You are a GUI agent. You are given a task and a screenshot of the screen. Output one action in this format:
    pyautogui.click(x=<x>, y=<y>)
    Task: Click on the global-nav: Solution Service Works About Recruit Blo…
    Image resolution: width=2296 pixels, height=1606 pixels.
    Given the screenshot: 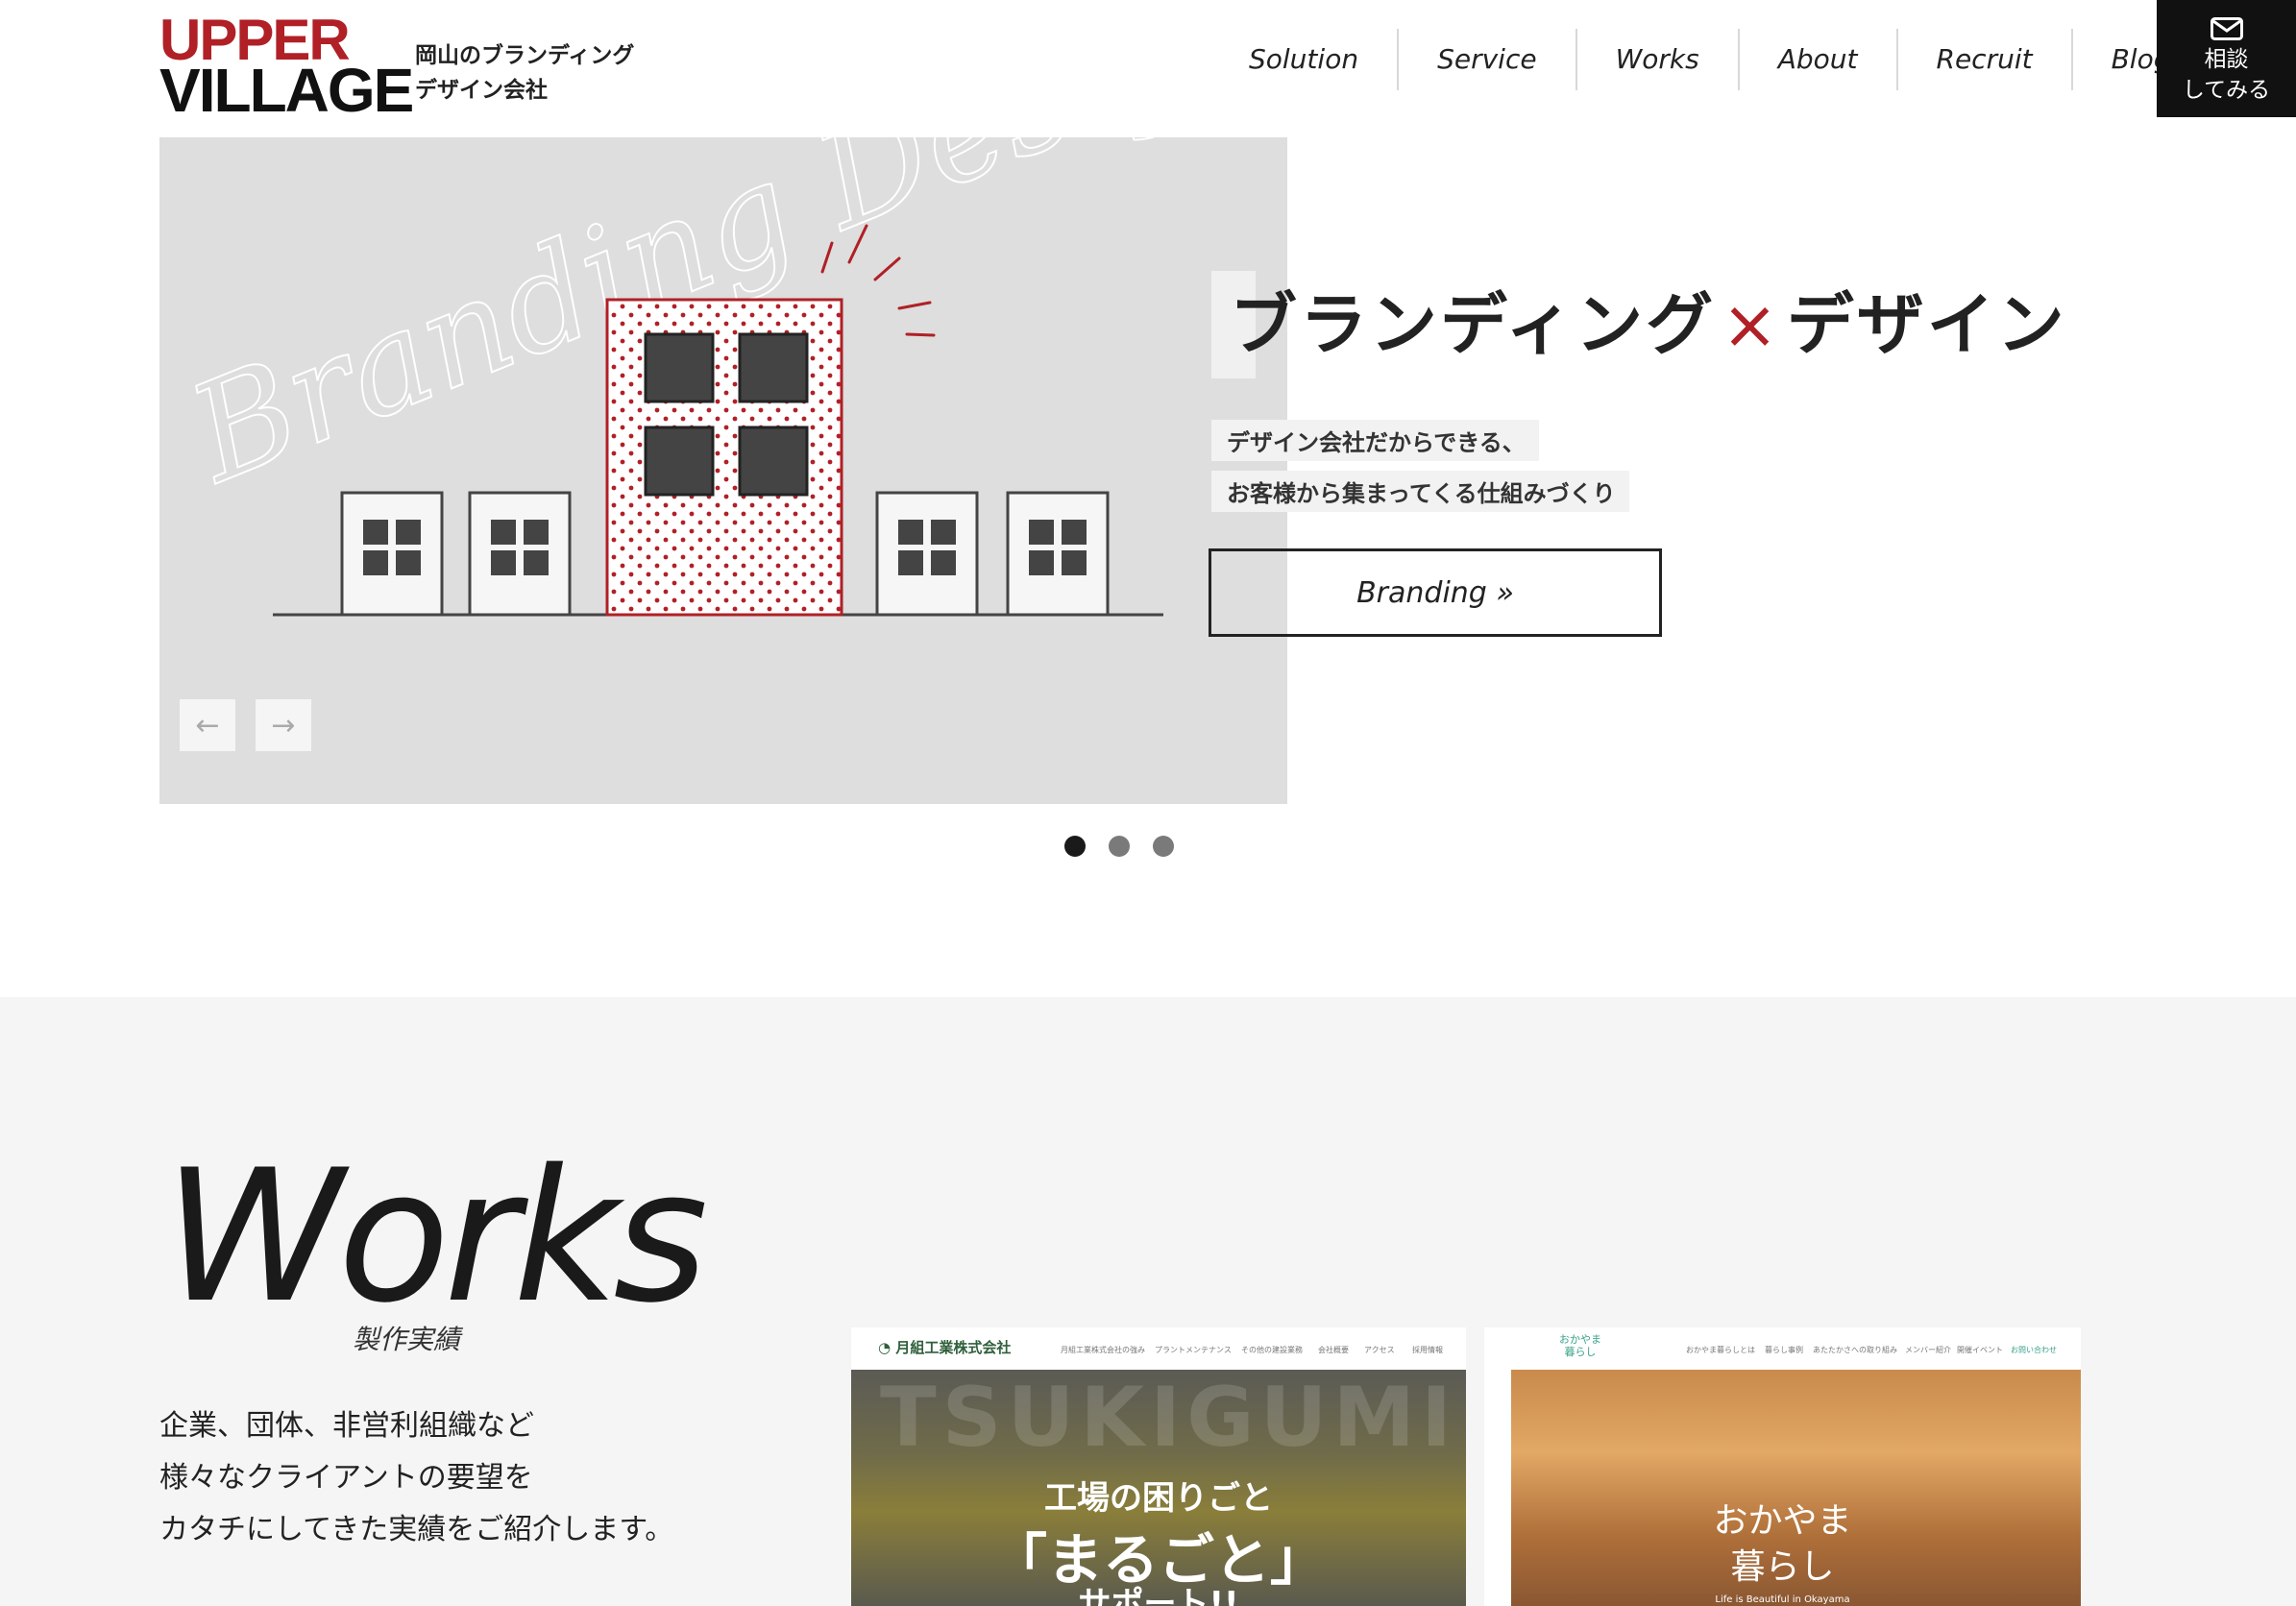 What is the action you would take?
    pyautogui.click(x=1690, y=59)
    